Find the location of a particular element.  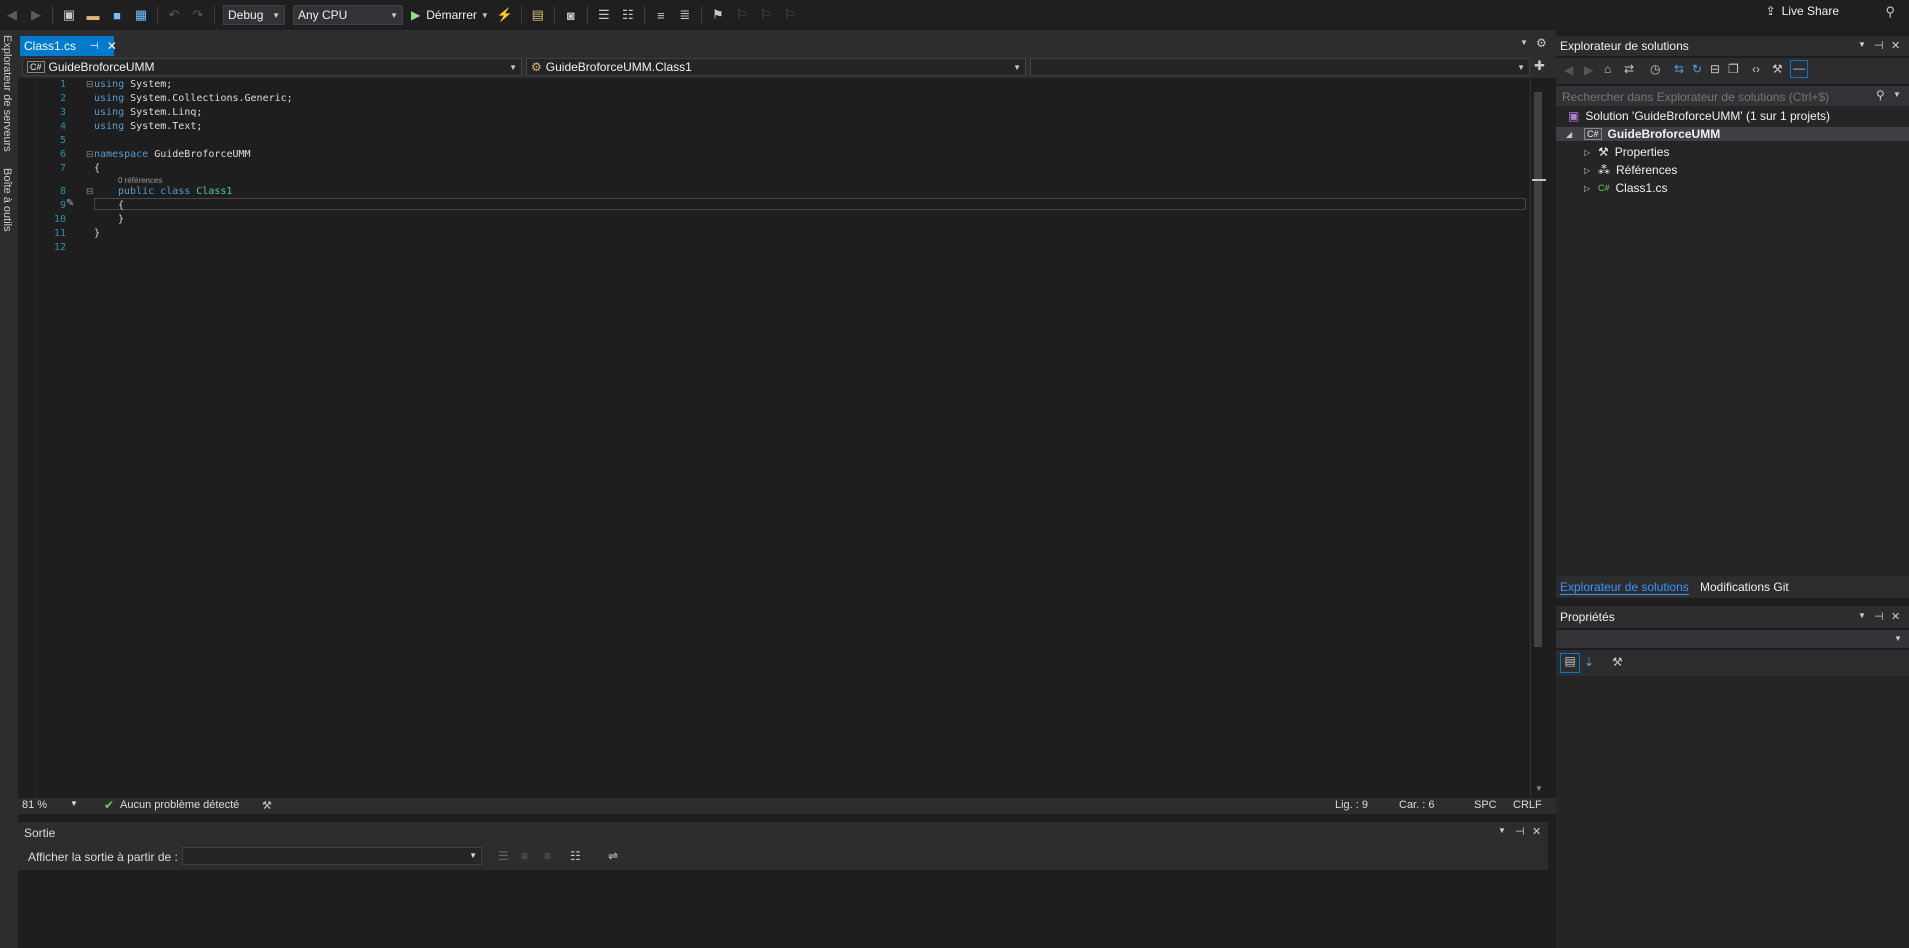

solution-search-box: ⚲ ▼ is located at coordinates (1732, 96).